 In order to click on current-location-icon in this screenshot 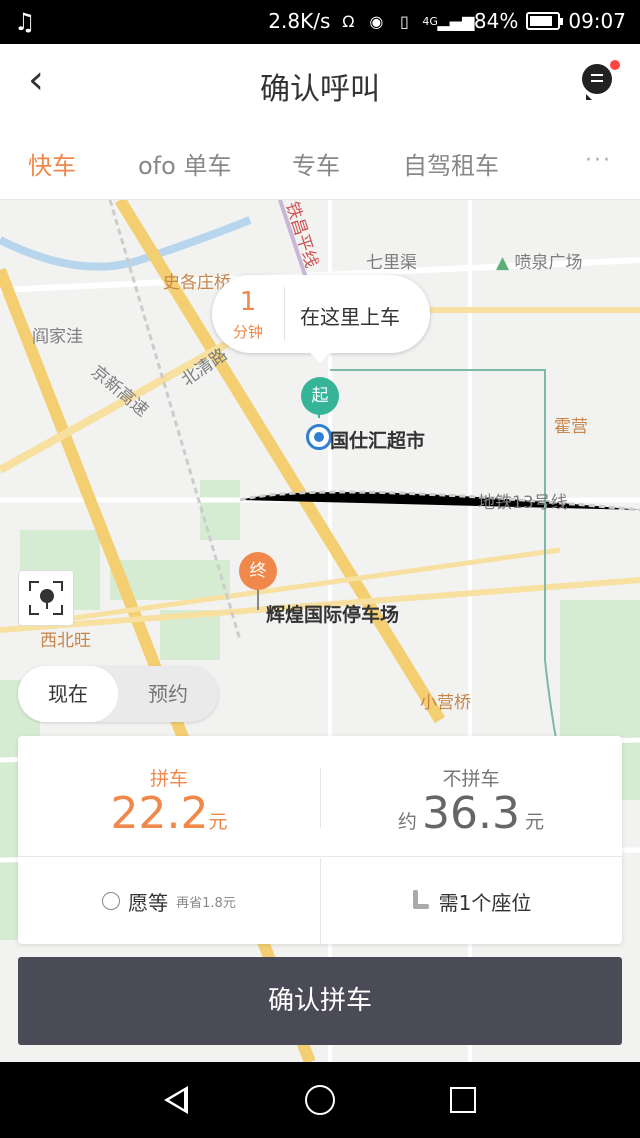, I will do `click(319, 437)`.